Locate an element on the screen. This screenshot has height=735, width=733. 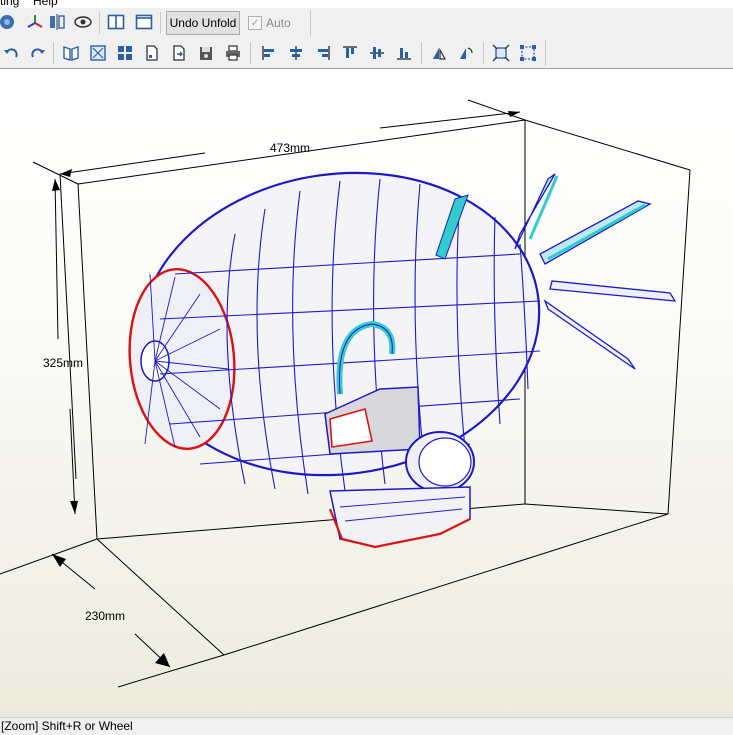
export-icon is located at coordinates (179, 53).